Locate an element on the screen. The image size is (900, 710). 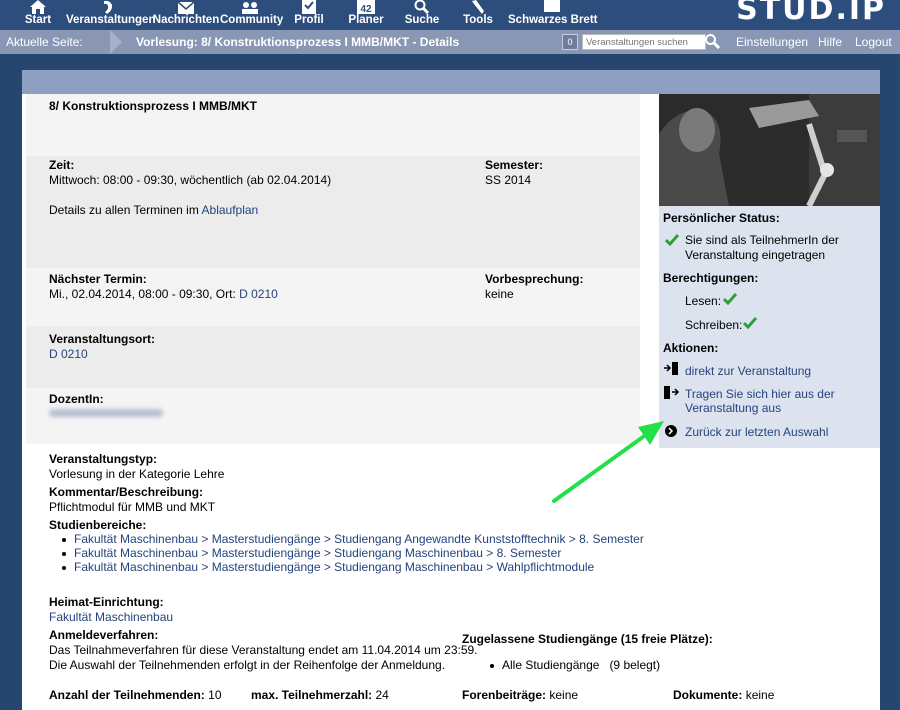
profile-icon is located at coordinates (309, 7).